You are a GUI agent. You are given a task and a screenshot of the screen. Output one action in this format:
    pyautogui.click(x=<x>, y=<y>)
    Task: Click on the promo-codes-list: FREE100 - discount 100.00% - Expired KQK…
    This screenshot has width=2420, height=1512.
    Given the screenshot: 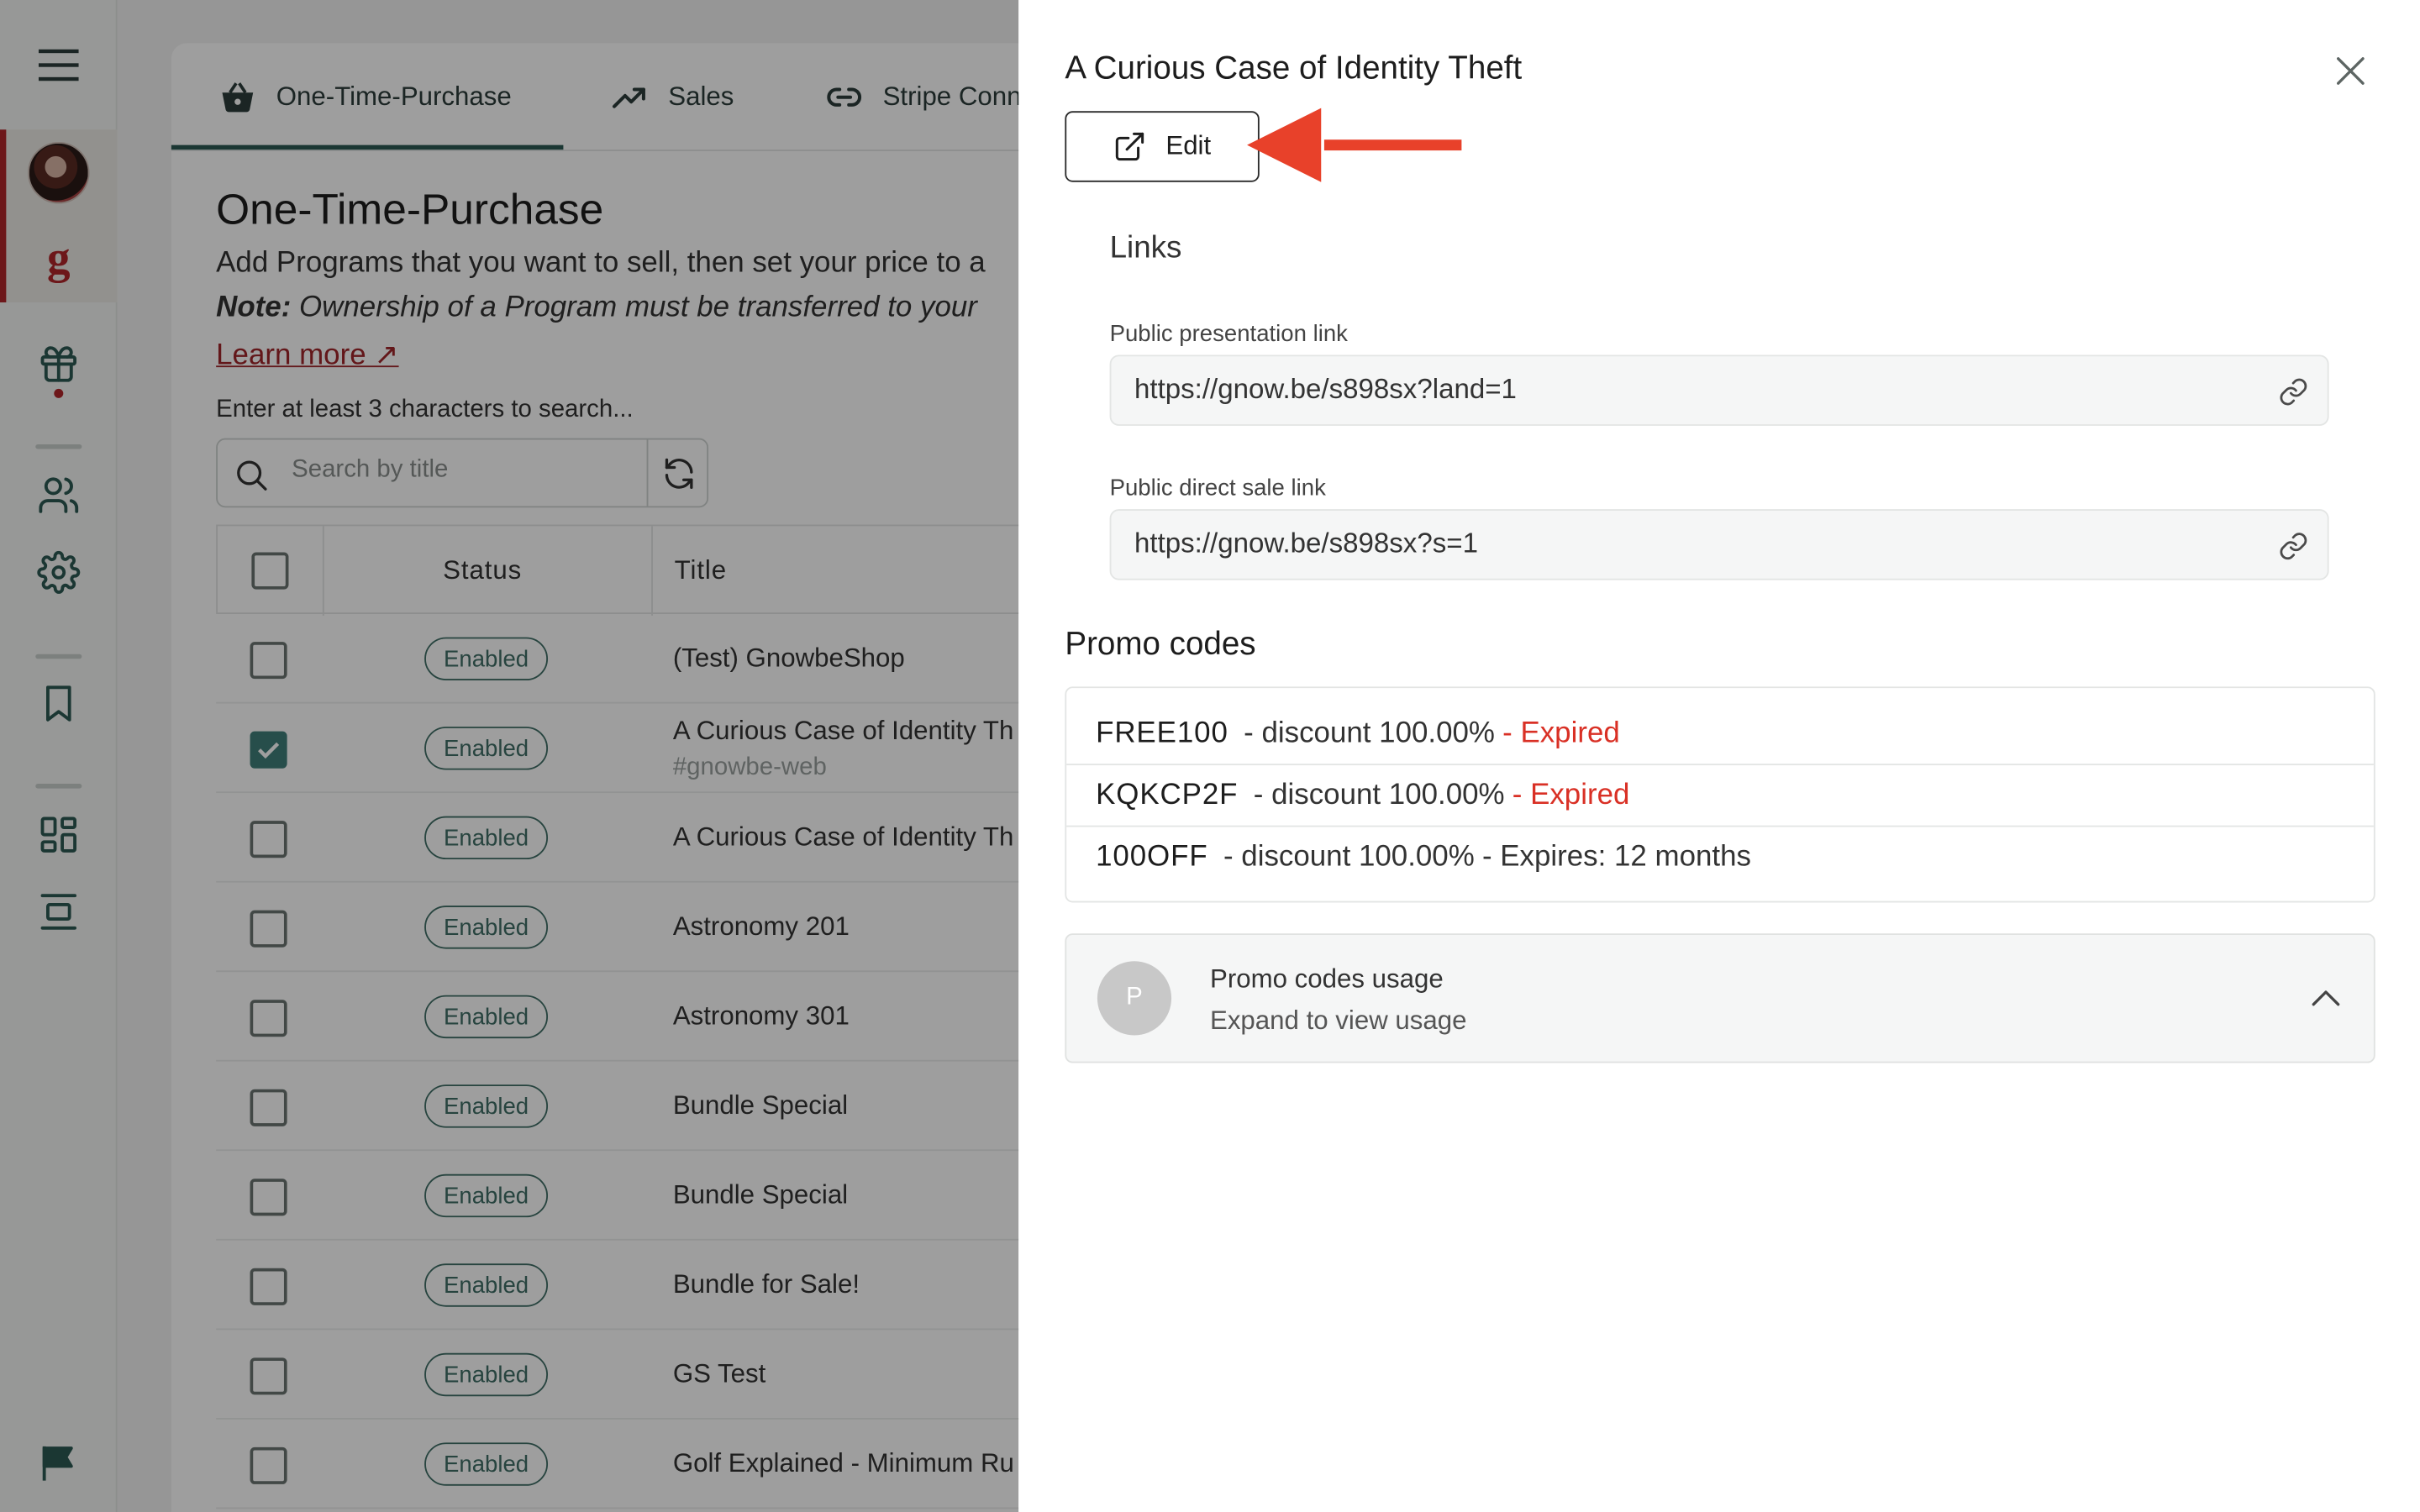 What is the action you would take?
    pyautogui.click(x=1720, y=794)
    